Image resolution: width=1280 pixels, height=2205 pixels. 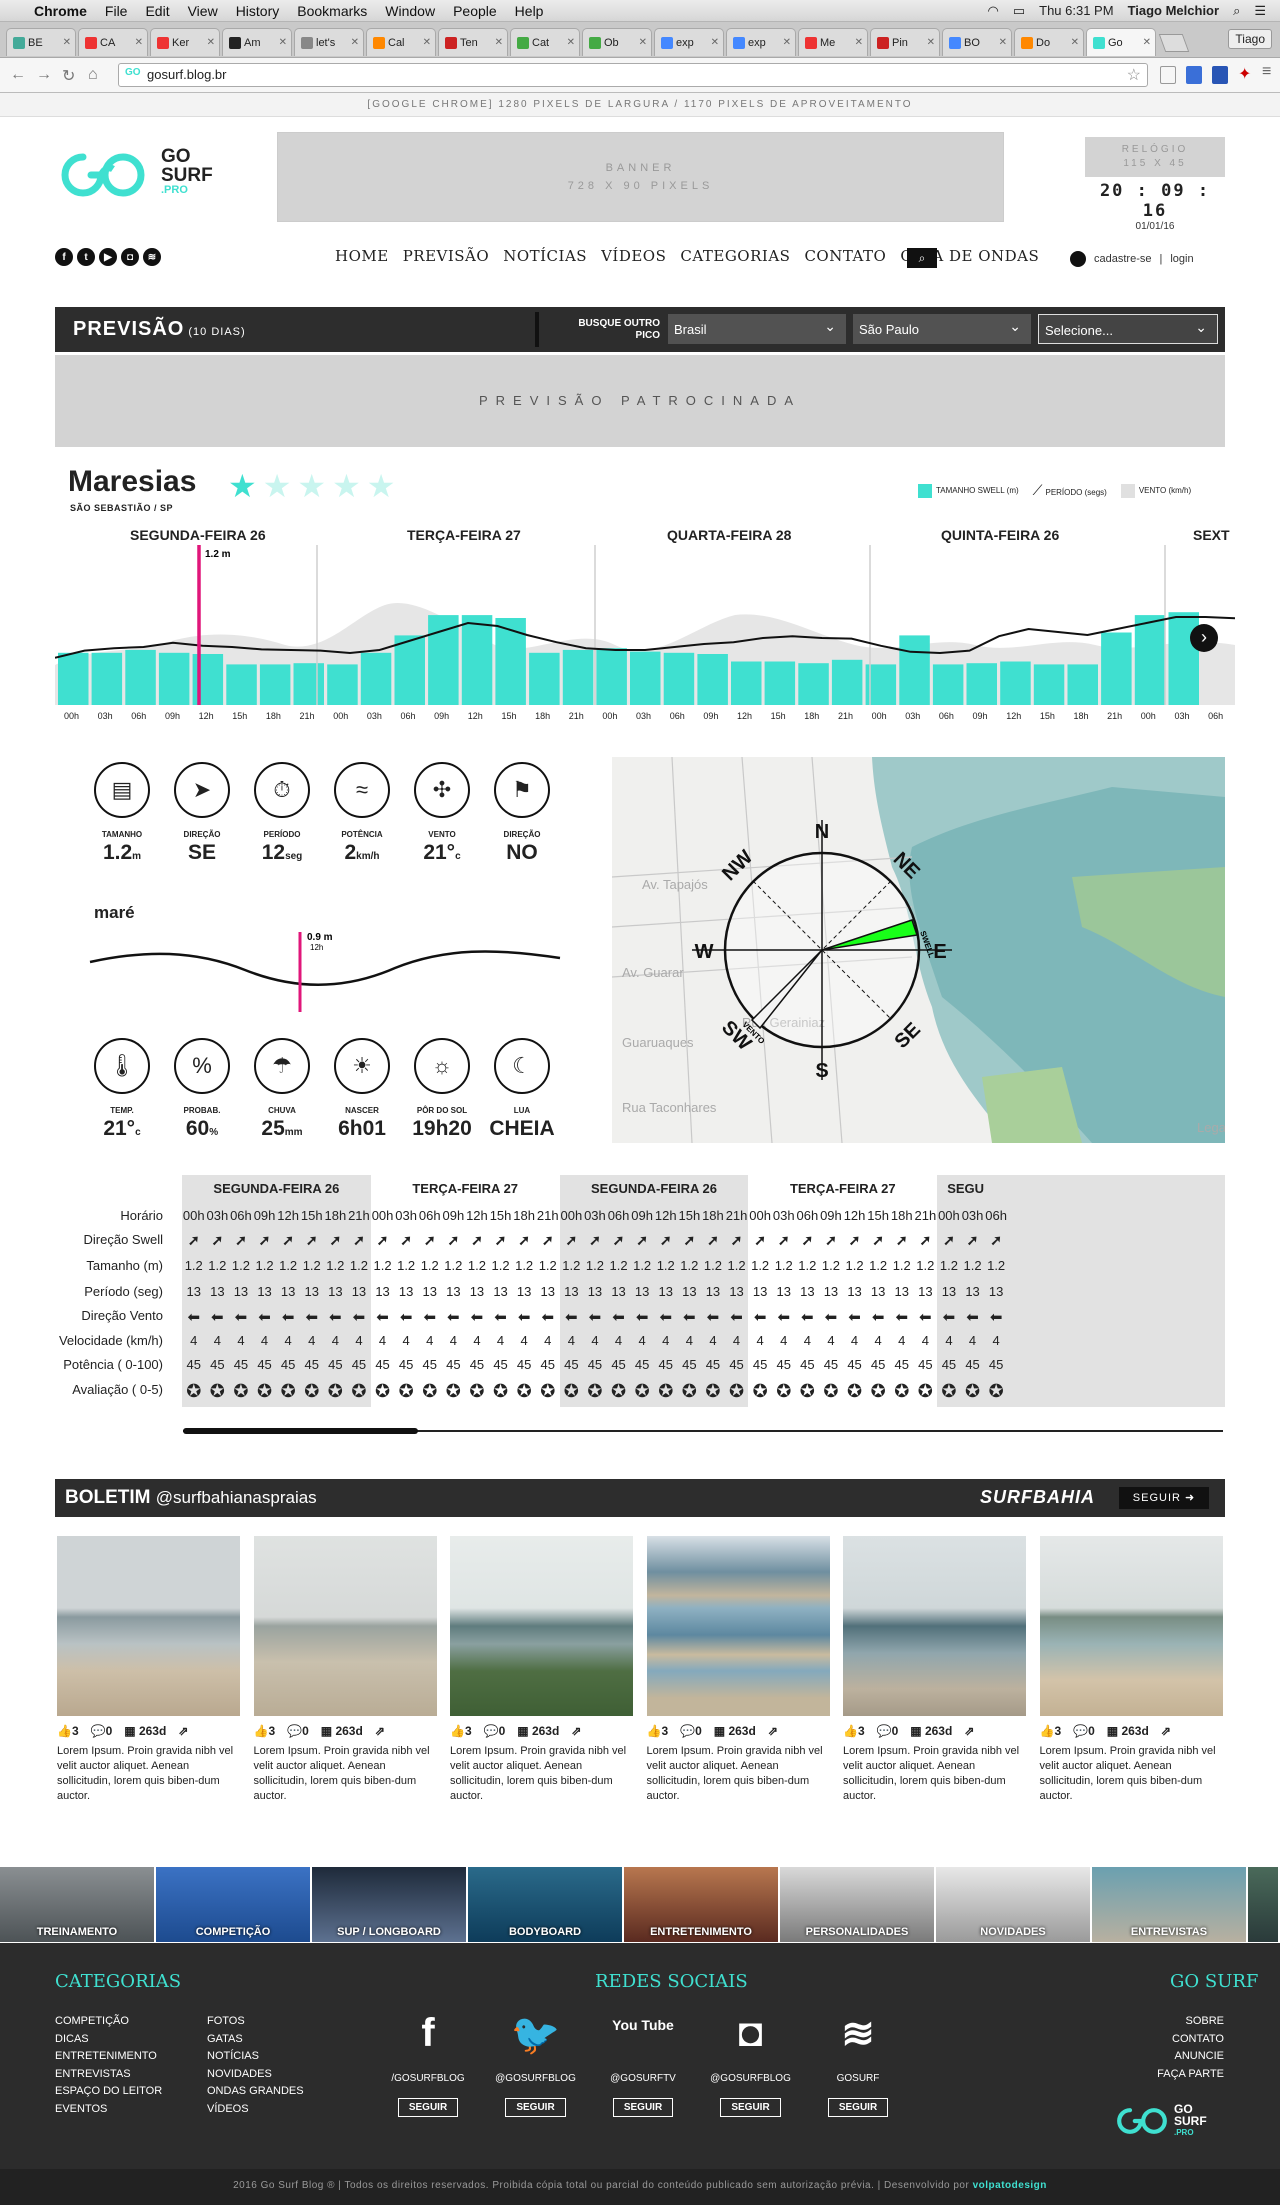 What do you see at coordinates (108, 2022) in the screenshot?
I see `footer-category-link: COMPETIÇÃO` at bounding box center [108, 2022].